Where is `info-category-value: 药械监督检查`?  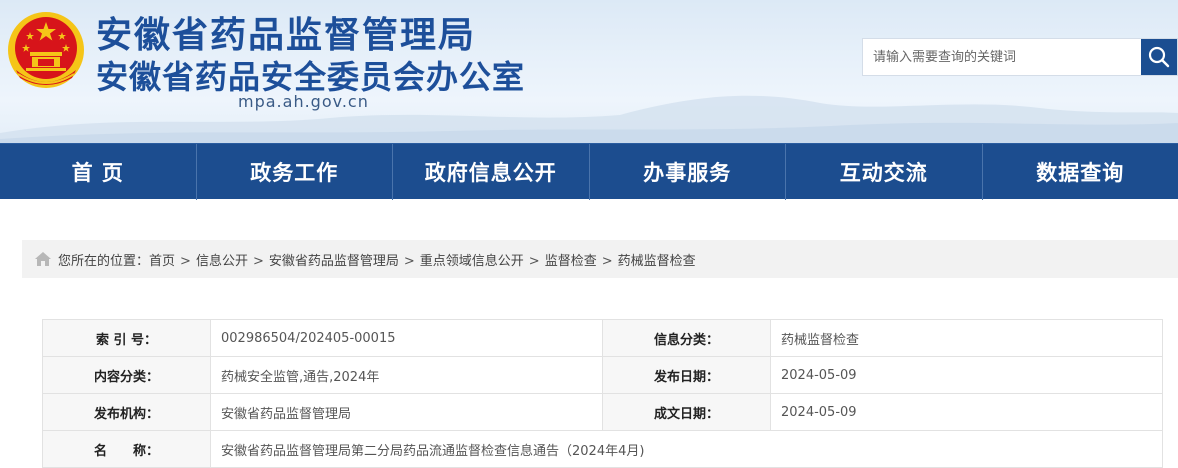
info-category-value: 药械监督检查 is located at coordinates (967, 338).